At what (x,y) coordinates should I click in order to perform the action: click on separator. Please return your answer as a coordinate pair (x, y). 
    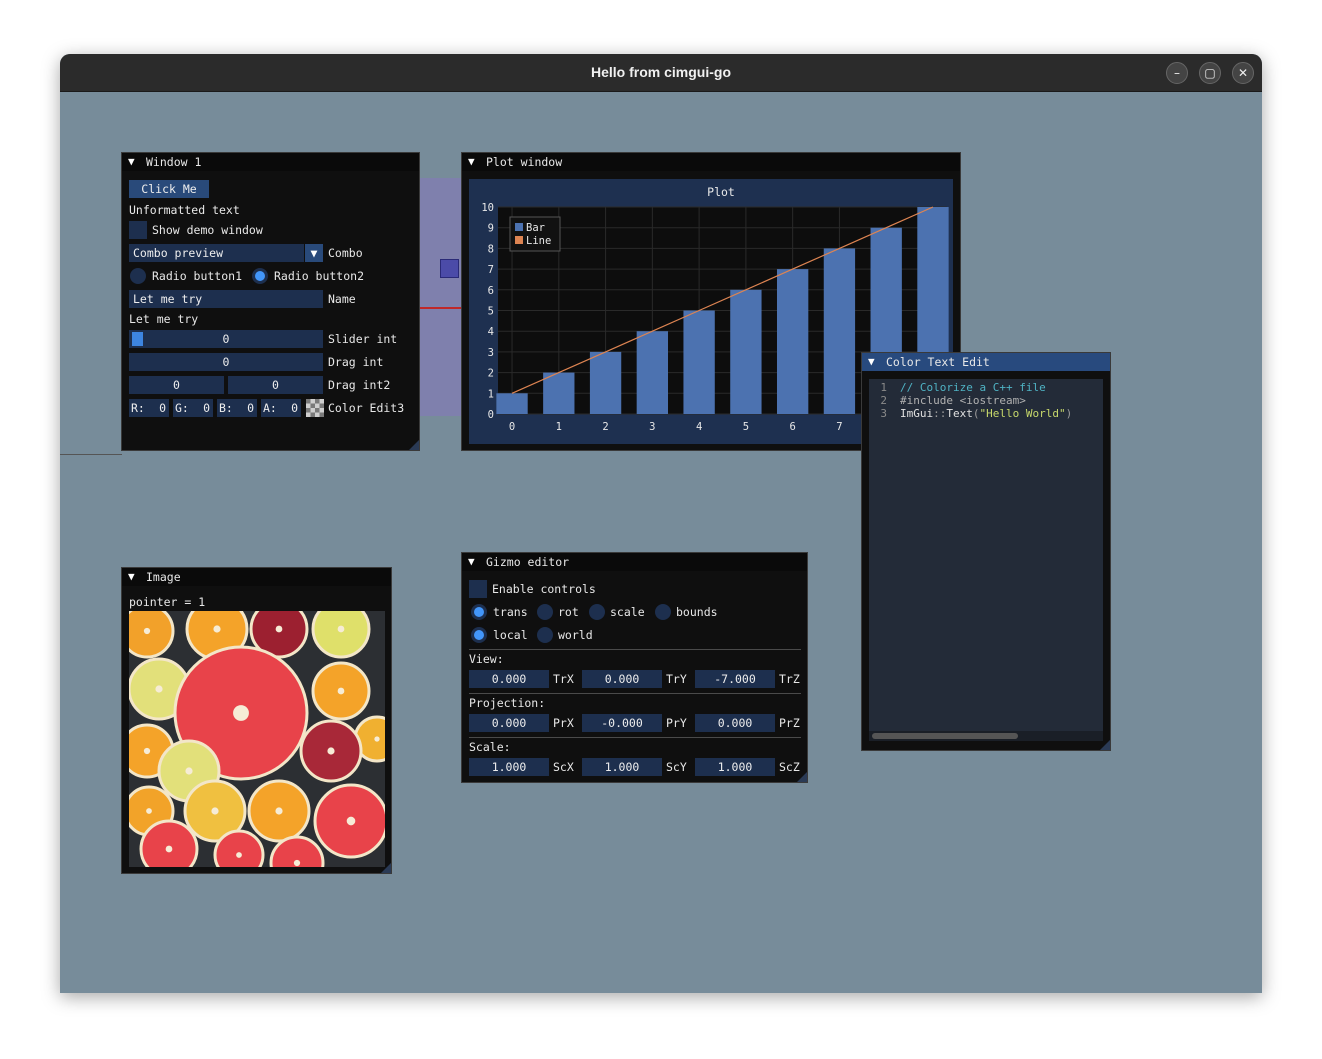
    Looking at the image, I should click on (635, 693).